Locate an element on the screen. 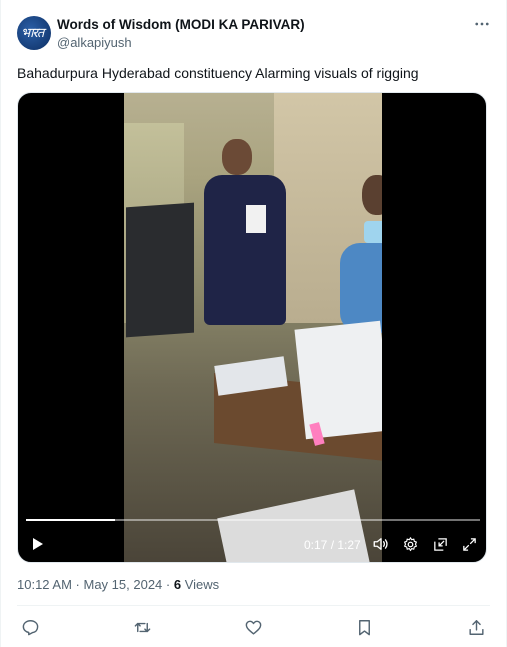 The height and width of the screenshot is (647, 507). share-icon is located at coordinates (476, 627).